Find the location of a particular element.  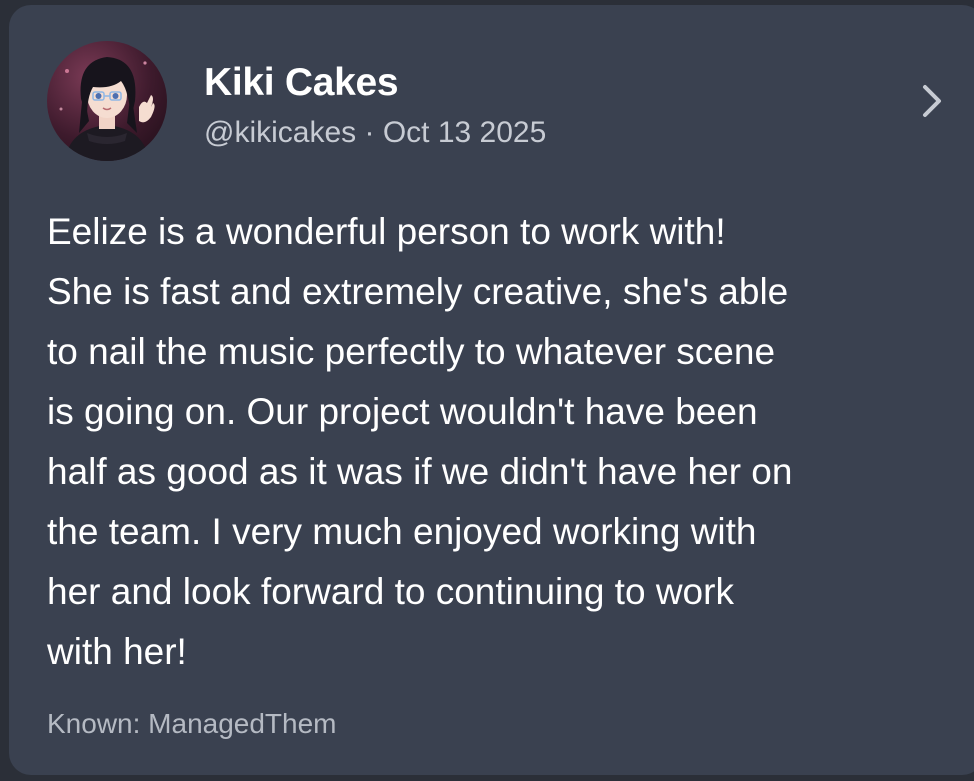

chevron-right-icon is located at coordinates (932, 101).